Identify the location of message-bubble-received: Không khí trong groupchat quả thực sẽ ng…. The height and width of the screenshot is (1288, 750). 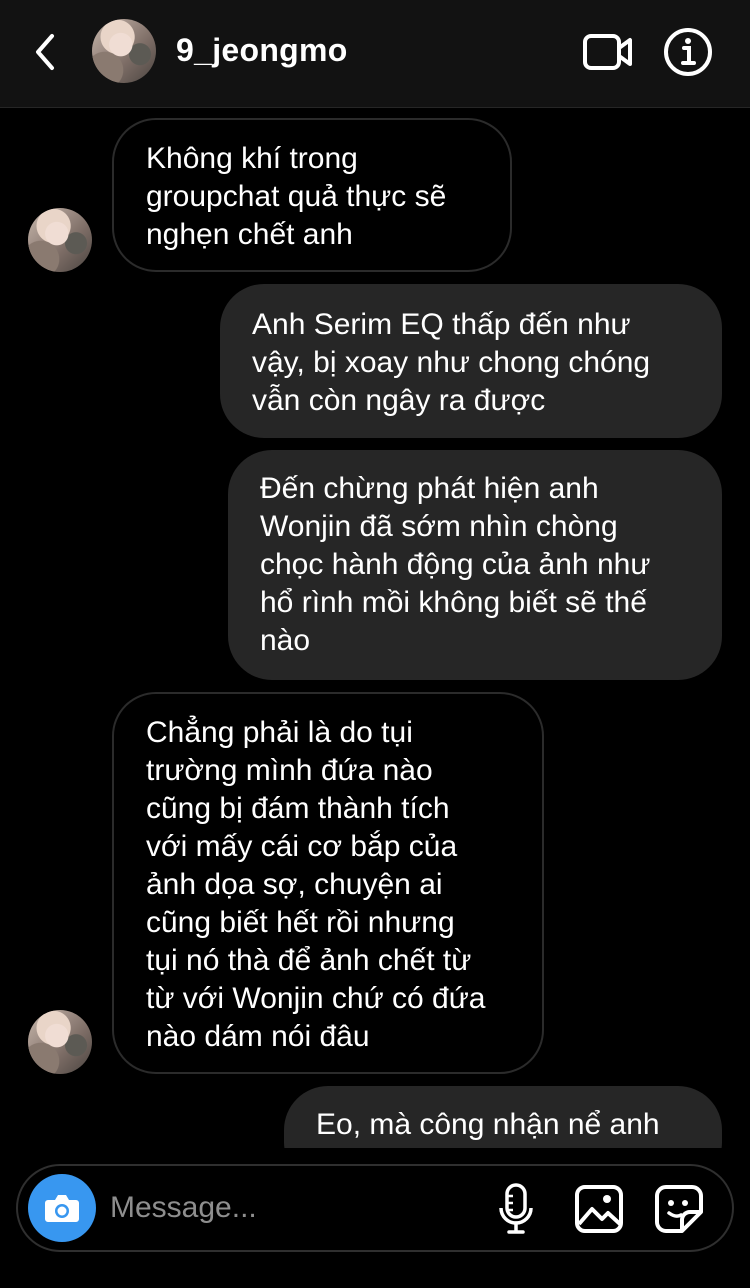
(312, 195).